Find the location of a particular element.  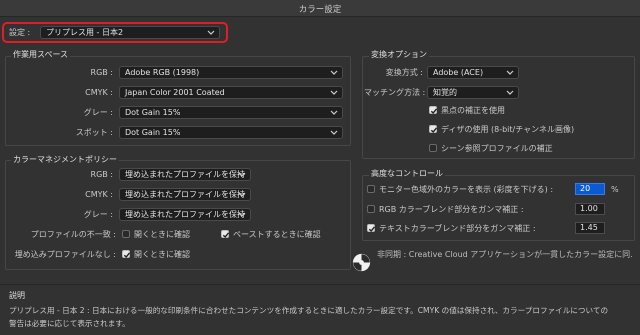

missing-ask-open-label: 開くときに確認 is located at coordinates (162, 254).